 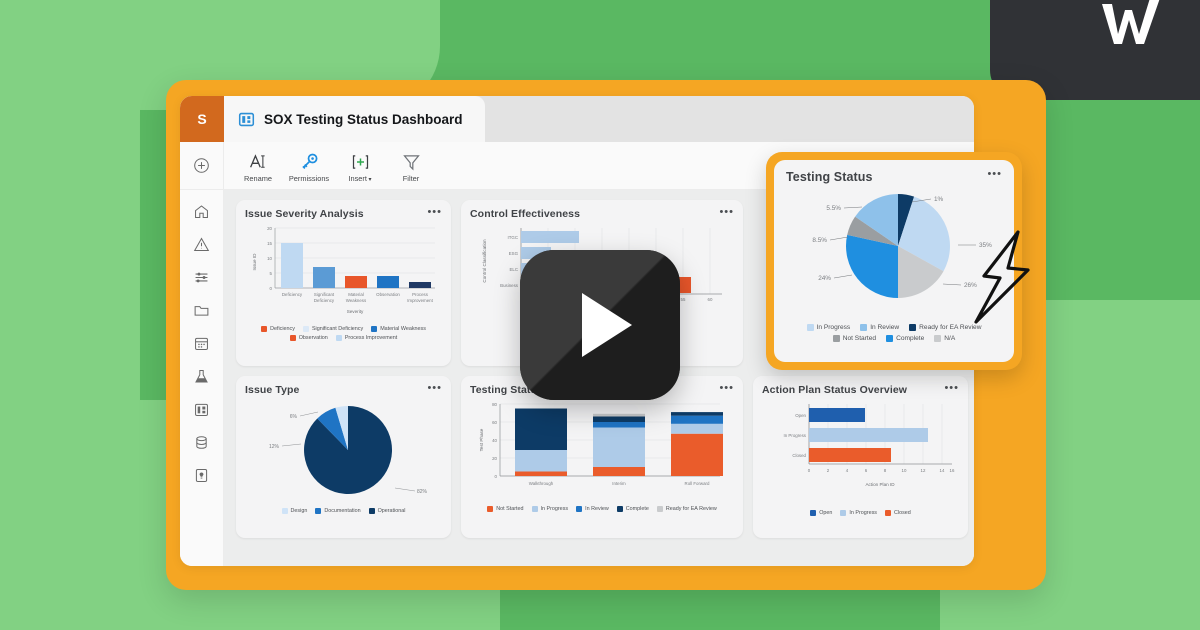 What do you see at coordinates (484, 261) in the screenshot?
I see `svg-text: Control Classification` at bounding box center [484, 261].